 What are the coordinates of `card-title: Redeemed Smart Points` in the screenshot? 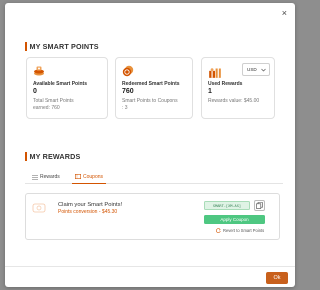 It's located at (151, 84).